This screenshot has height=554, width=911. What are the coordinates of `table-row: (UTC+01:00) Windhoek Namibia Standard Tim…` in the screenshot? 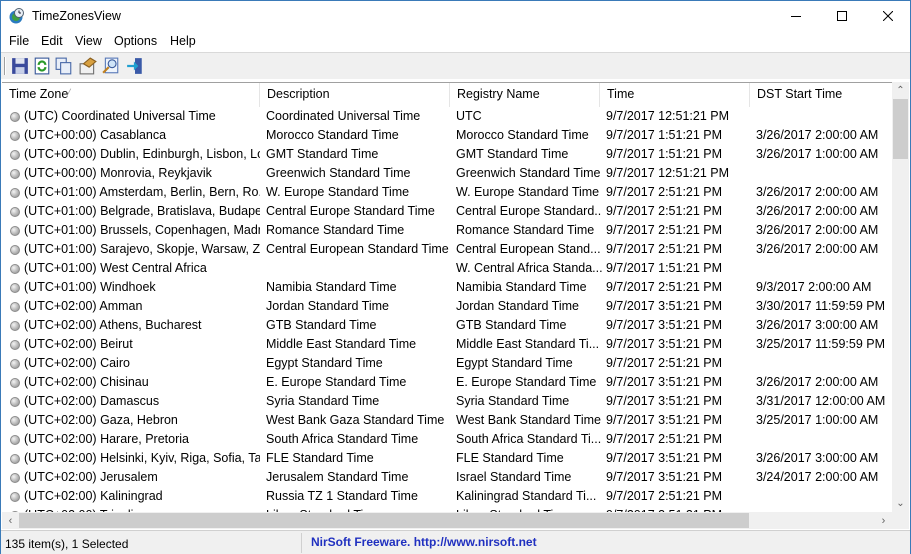 It's located at (447, 287).